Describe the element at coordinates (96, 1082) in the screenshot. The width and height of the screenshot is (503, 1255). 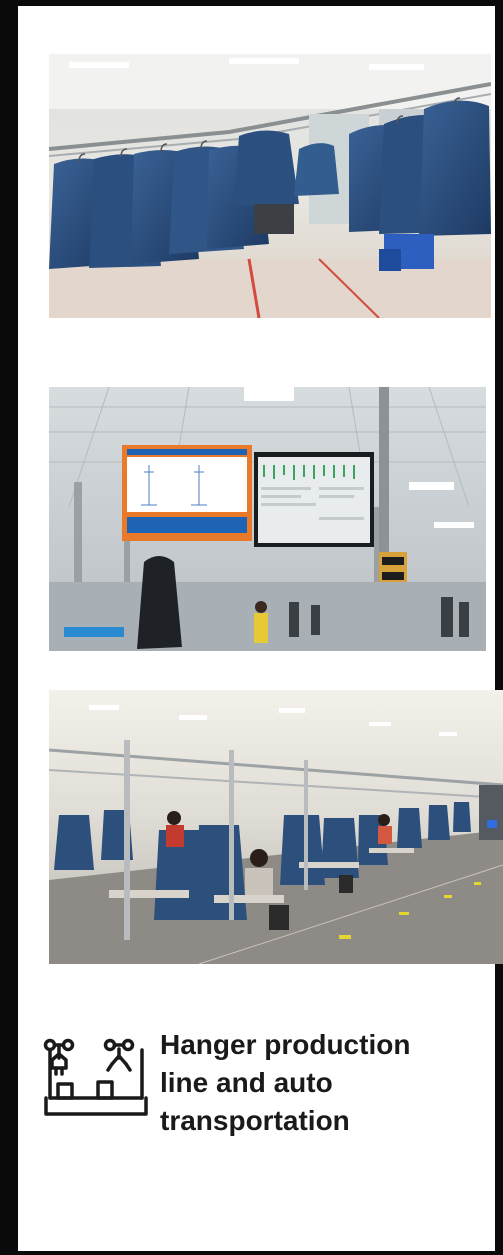
I see `robotic-arms-hanger-icon` at that location.